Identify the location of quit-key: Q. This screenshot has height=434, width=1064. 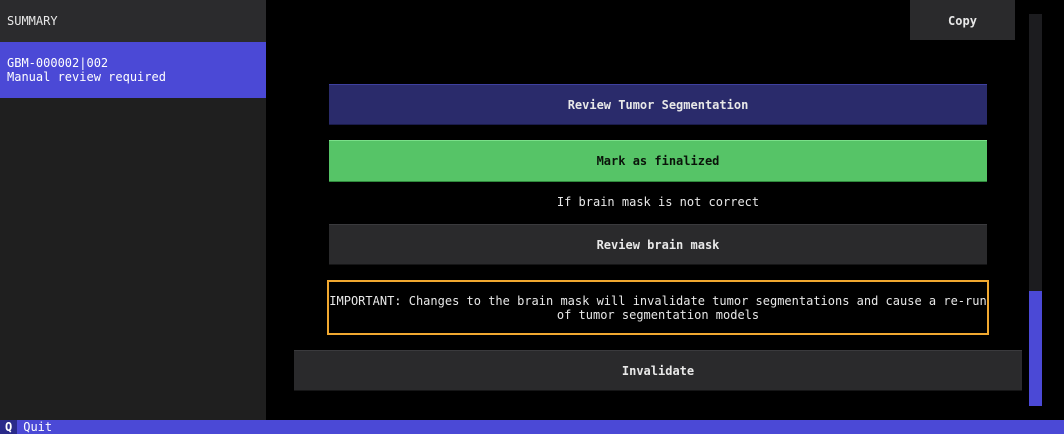
(9, 427).